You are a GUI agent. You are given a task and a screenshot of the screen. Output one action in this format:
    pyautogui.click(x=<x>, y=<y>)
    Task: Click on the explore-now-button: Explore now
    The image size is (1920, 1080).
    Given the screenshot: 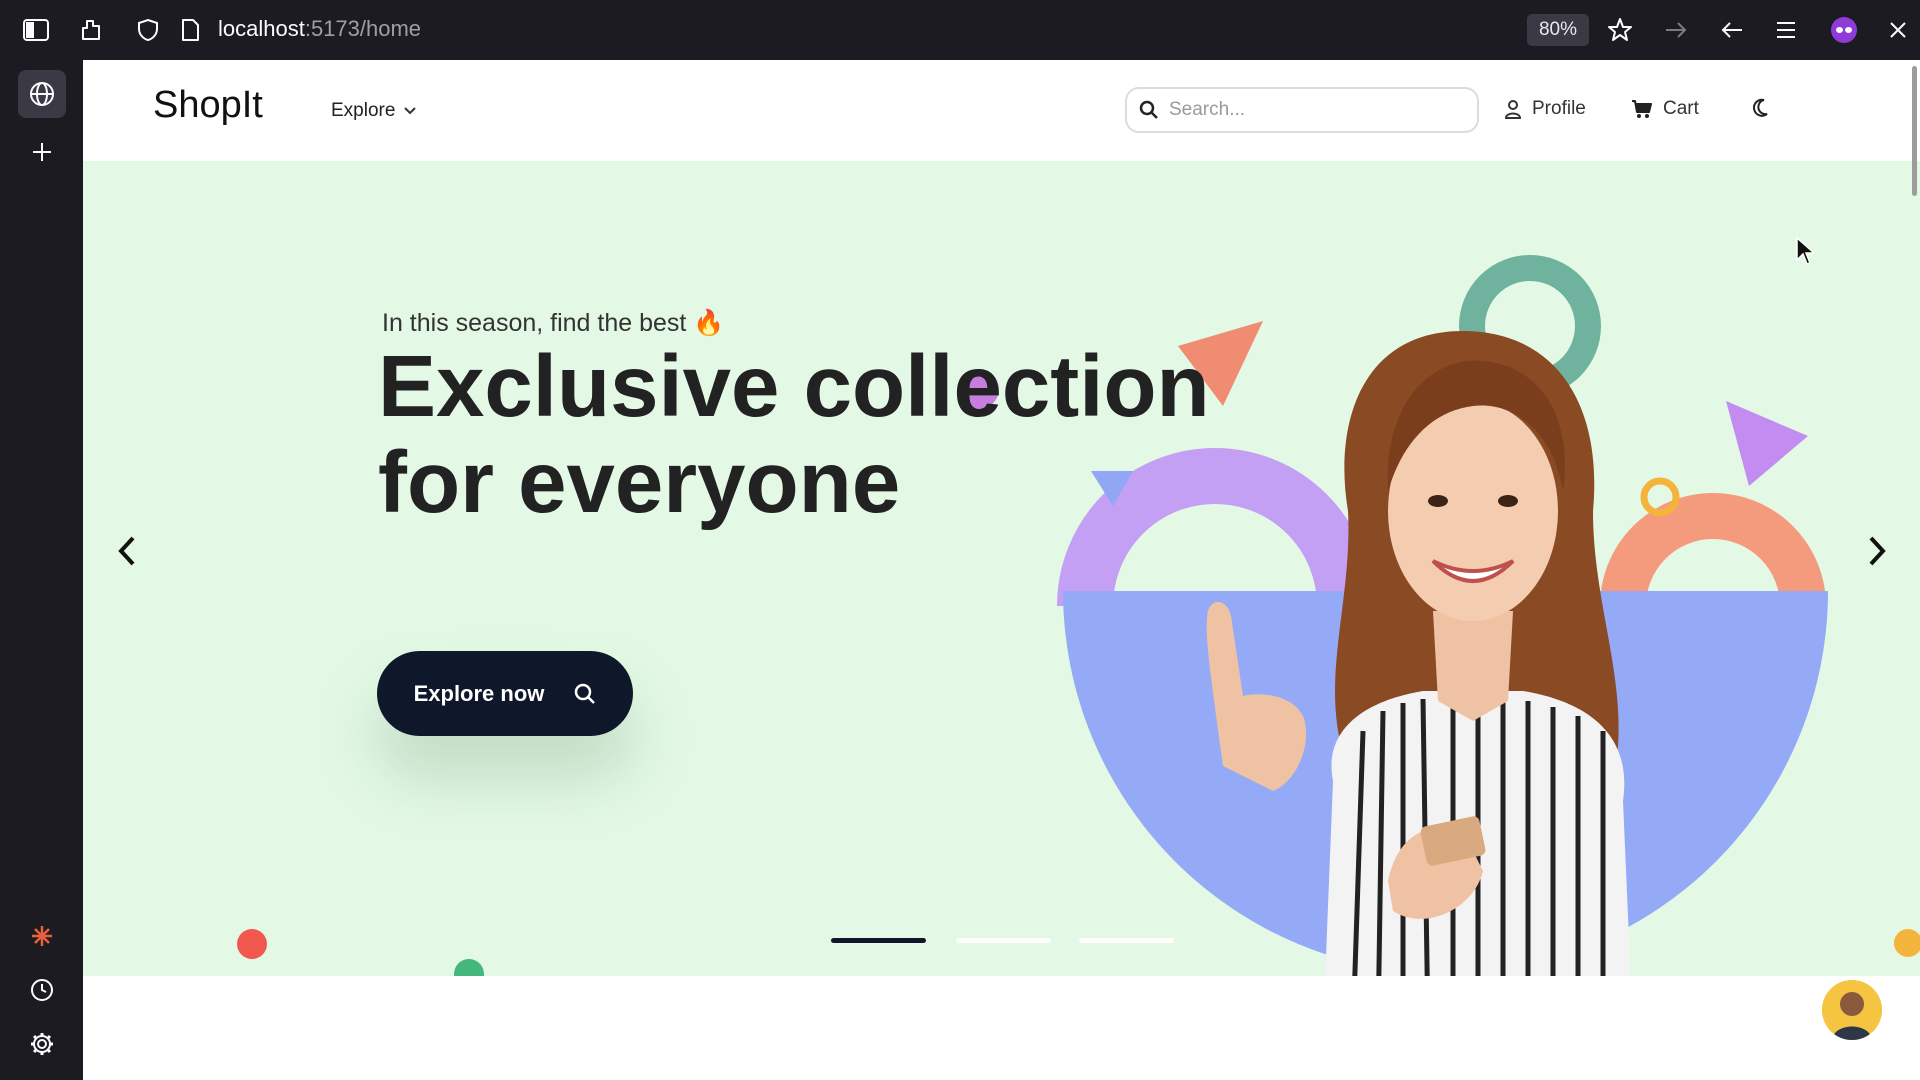 What is the action you would take?
    pyautogui.click(x=505, y=693)
    